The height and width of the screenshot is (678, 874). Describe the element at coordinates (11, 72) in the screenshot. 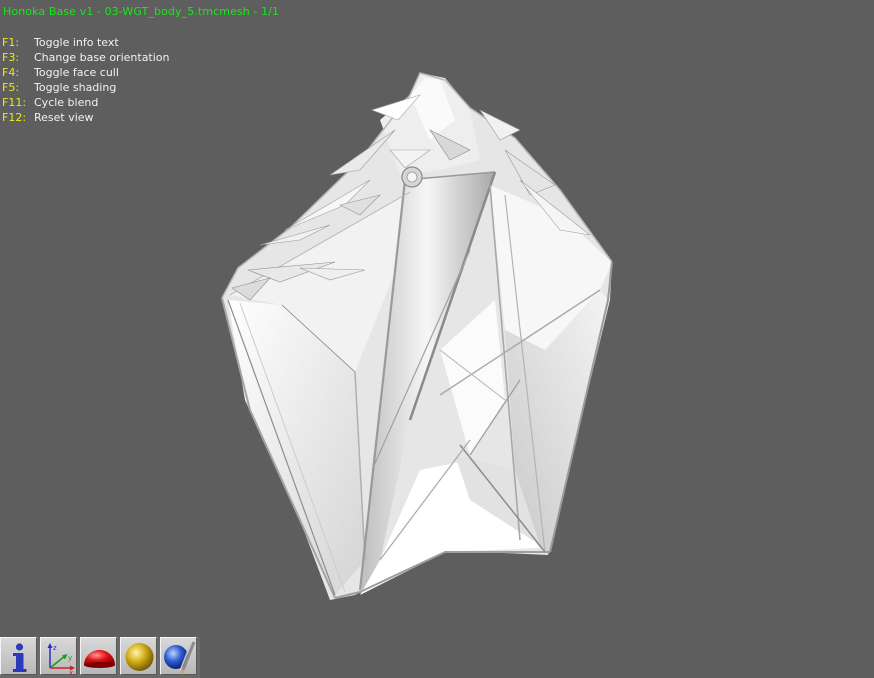

I see `help-key: F4:` at that location.